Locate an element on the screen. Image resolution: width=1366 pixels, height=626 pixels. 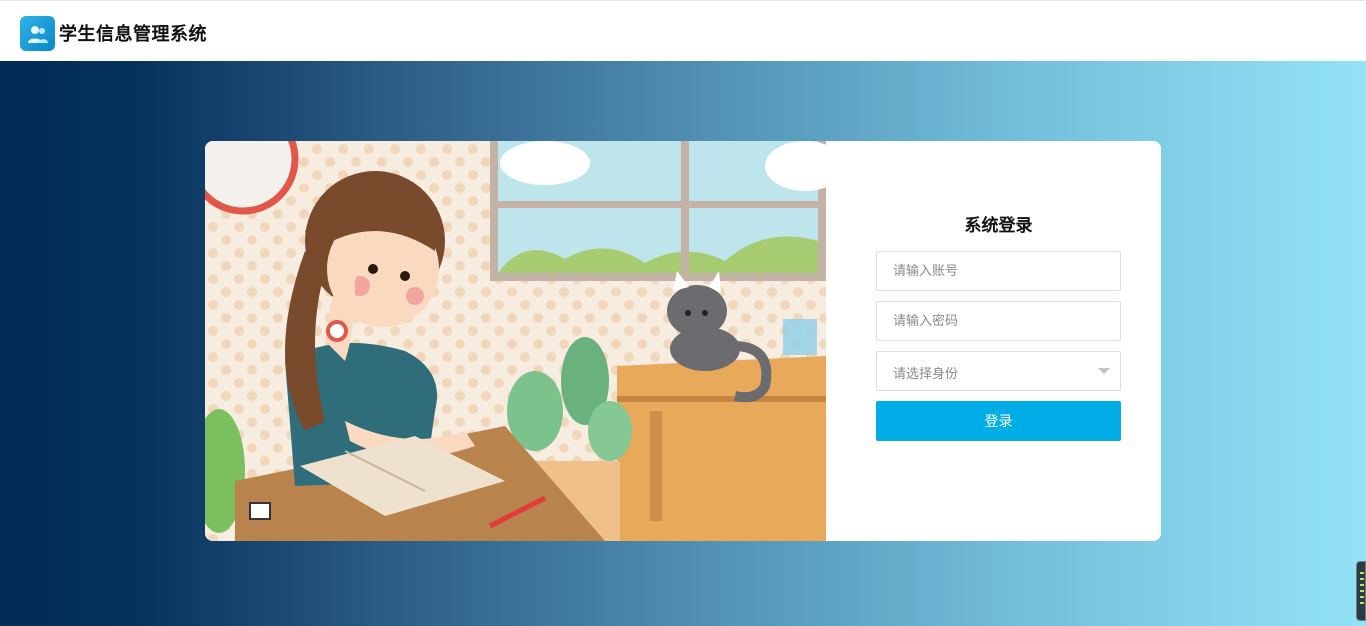
chevron-down-icon is located at coordinates (1104, 371).